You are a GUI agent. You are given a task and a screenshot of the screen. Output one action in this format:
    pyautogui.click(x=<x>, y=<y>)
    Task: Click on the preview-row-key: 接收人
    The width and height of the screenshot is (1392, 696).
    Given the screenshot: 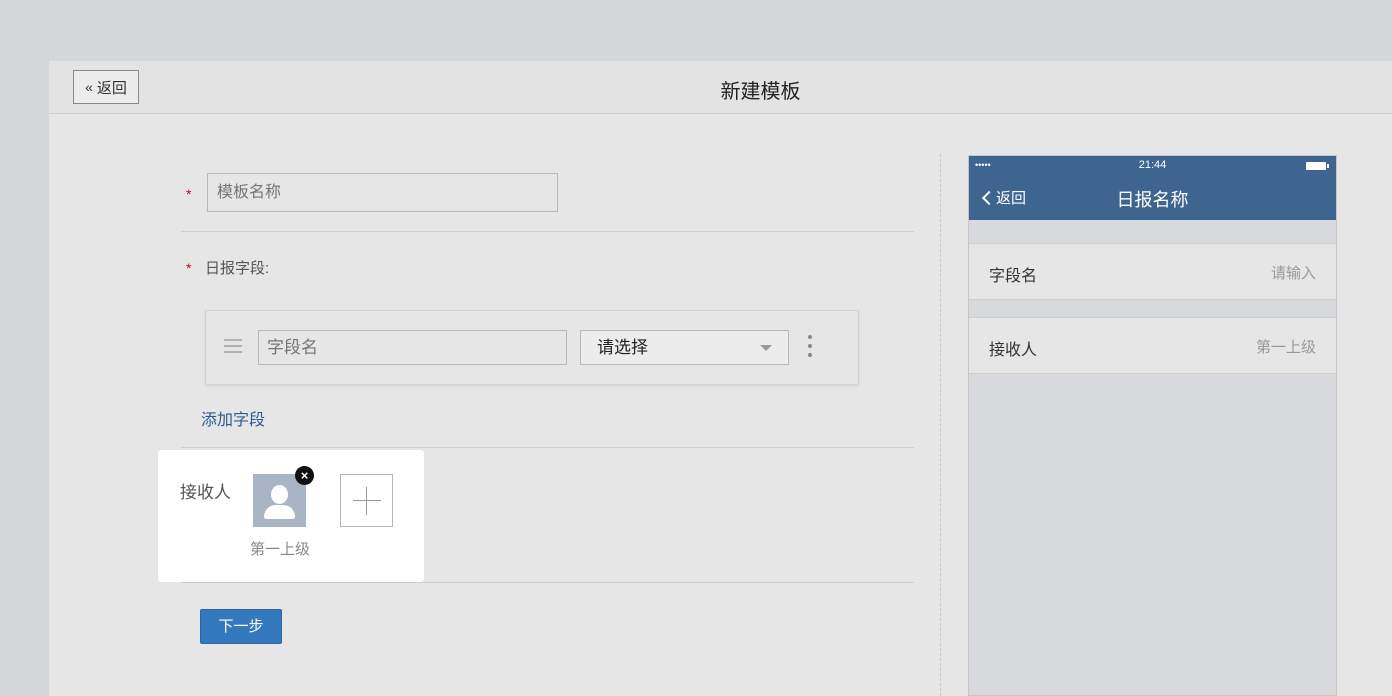 What is the action you would take?
    pyautogui.click(x=1013, y=350)
    